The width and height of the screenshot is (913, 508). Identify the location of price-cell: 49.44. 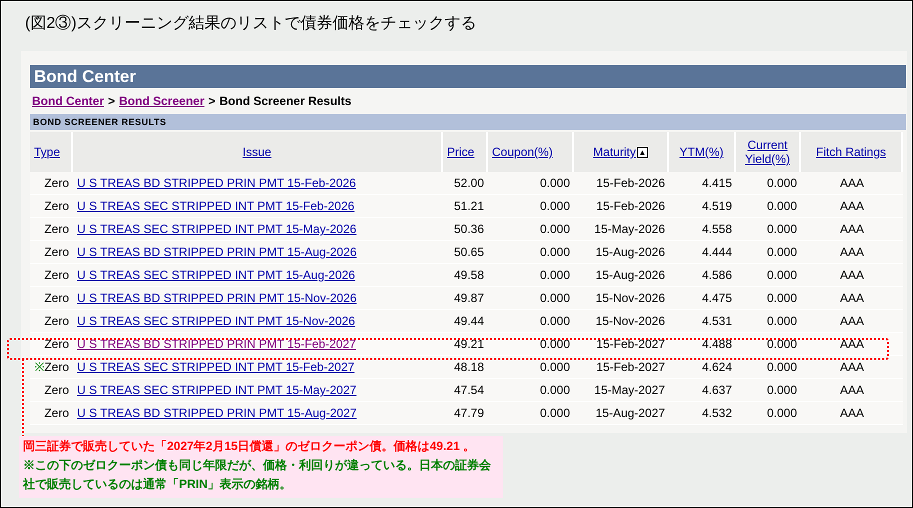
(469, 321).